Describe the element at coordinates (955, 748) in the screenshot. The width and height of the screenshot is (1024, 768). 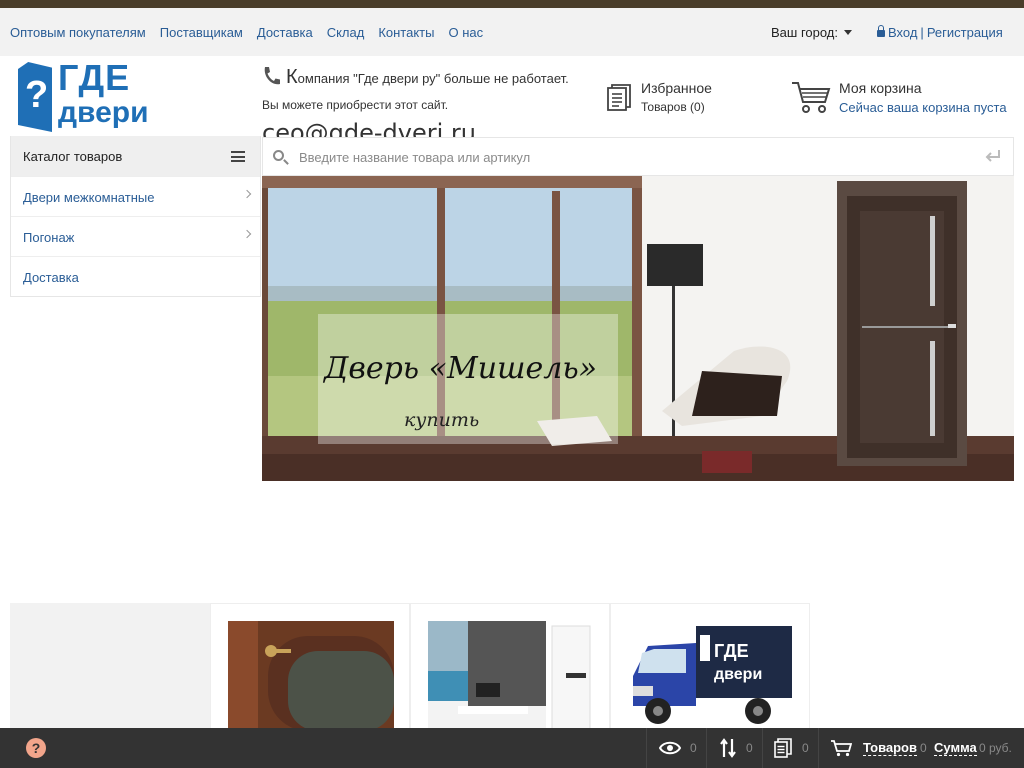
I see `cart-sum-link: Сумма` at that location.